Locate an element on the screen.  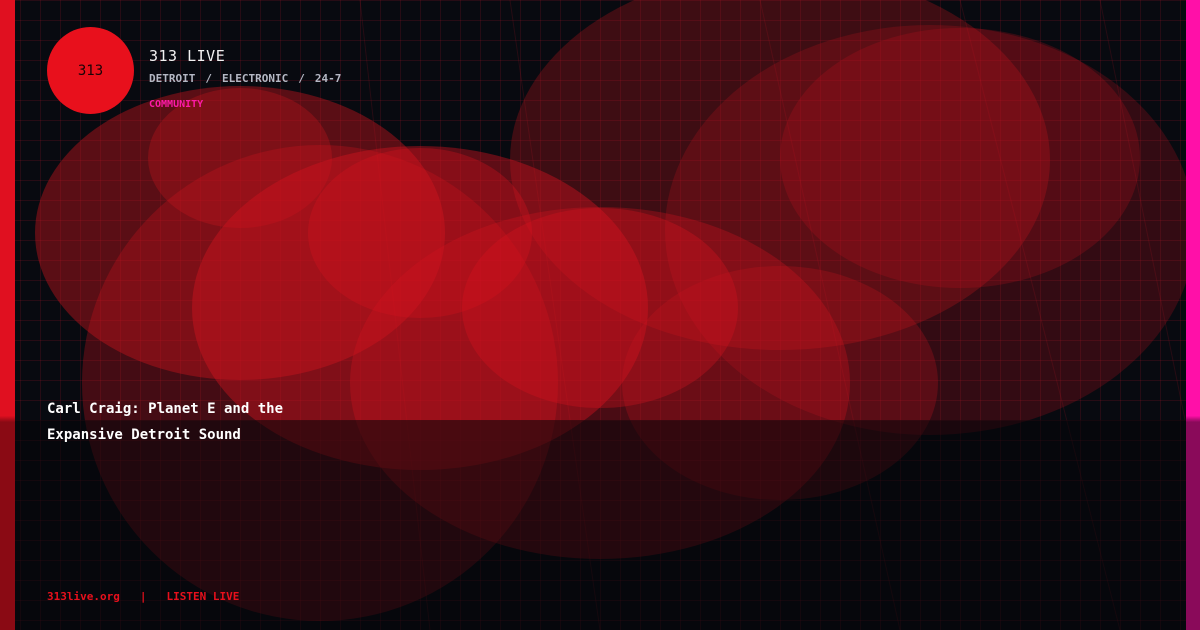
card-footer: 313live.org | LISTEN LIVE is located at coordinates (143, 596).